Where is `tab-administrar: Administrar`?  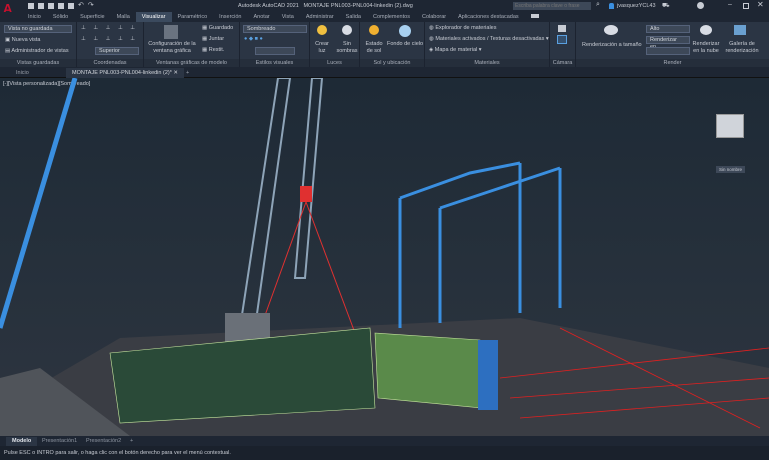
tab-administrar: Administrar is located at coordinates (320, 17).